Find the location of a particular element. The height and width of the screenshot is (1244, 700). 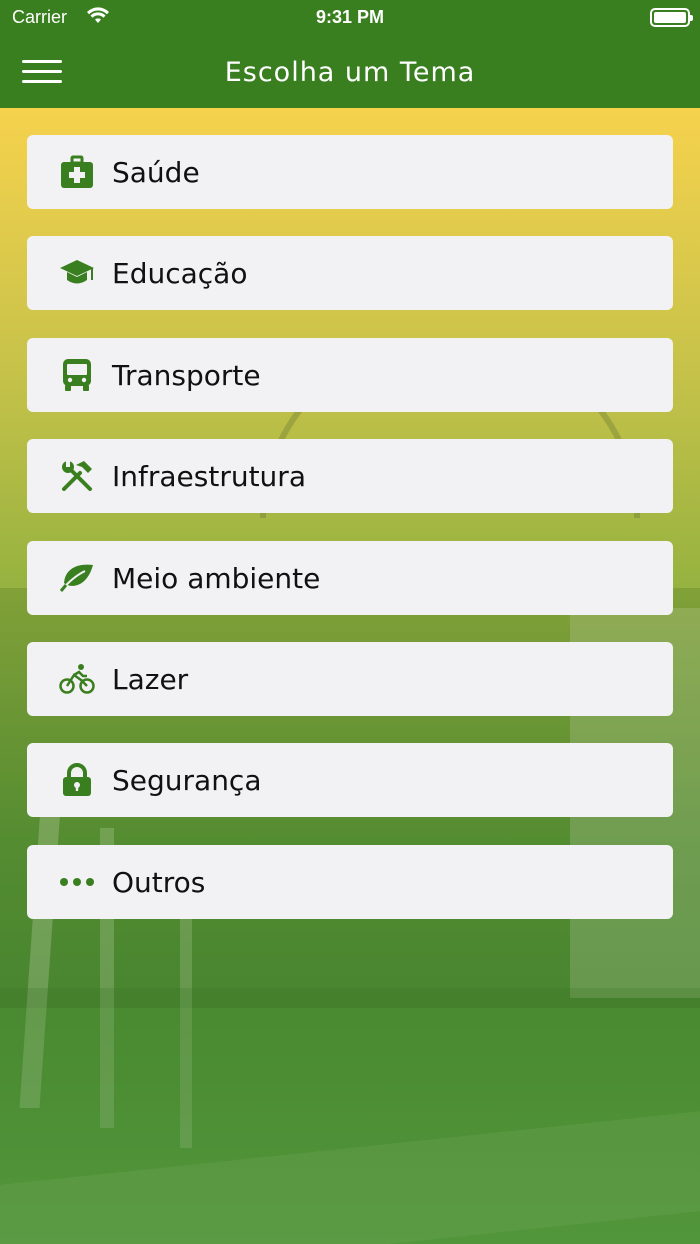

topic-item-saude: Saúde is located at coordinates (350, 172).